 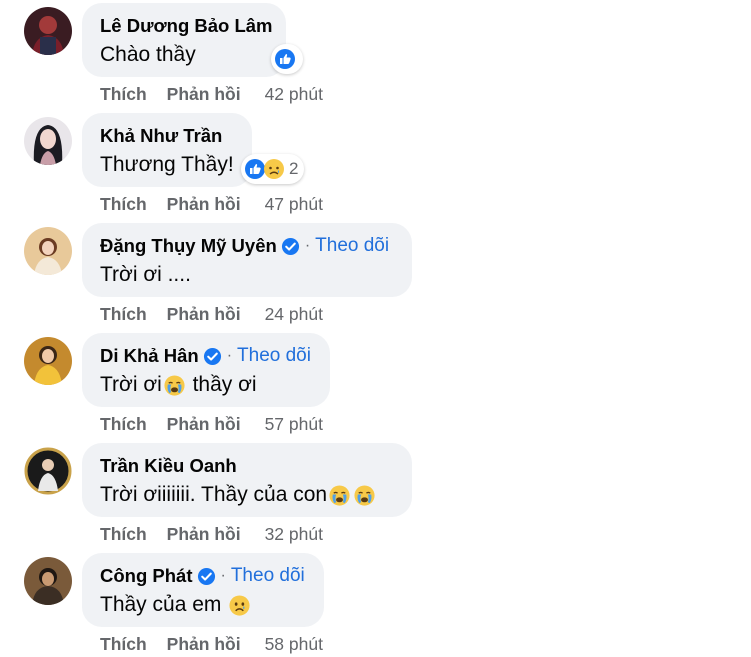 I want to click on reaction-summary: 2, so click(x=273, y=169).